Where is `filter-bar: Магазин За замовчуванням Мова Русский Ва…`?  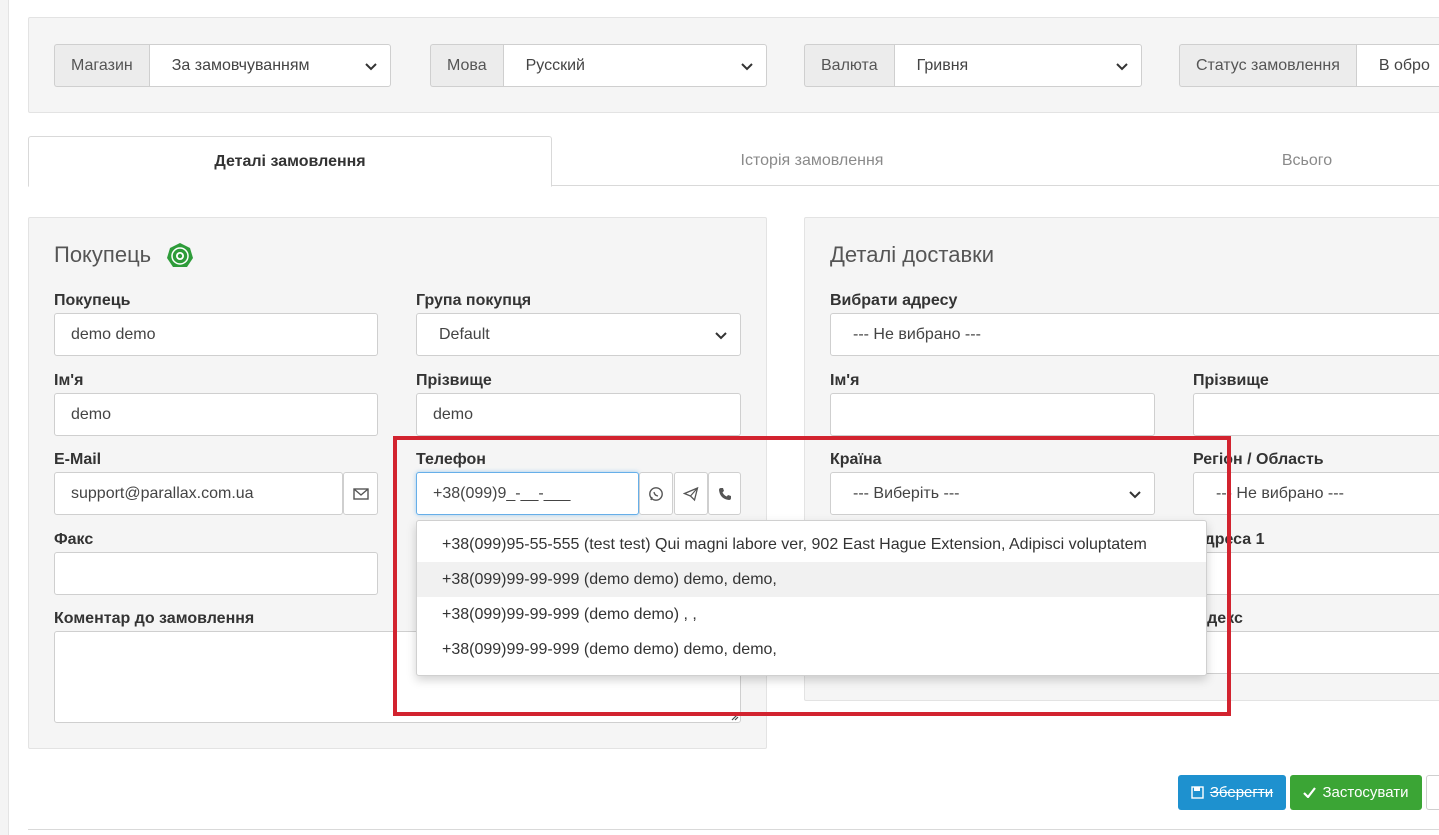
filter-bar: Магазин За замовчуванням Мова Русский Ва… is located at coordinates (733, 65).